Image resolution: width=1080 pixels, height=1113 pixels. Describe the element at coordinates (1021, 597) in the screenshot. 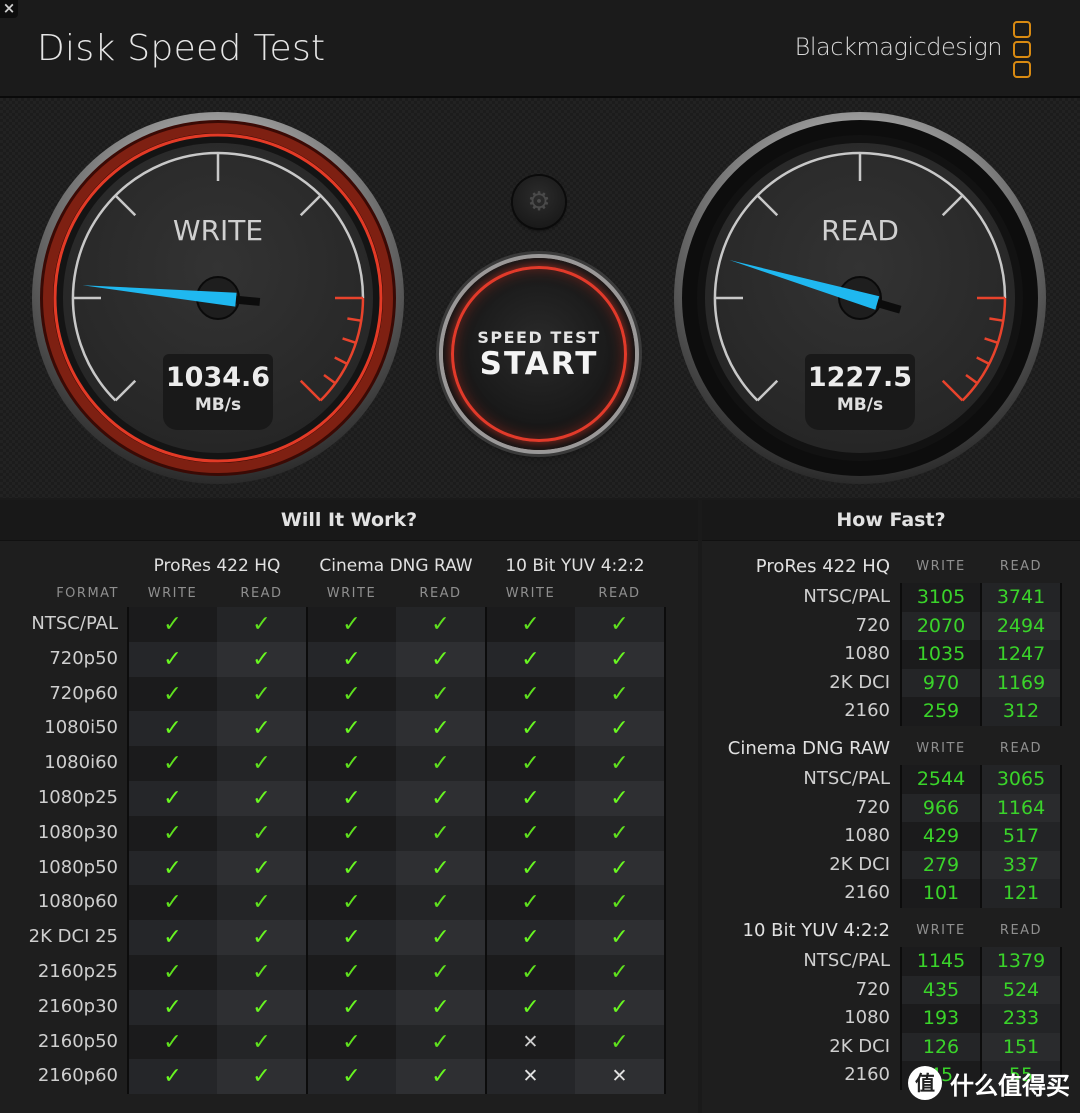

I see `read-fps-value: 3741` at that location.